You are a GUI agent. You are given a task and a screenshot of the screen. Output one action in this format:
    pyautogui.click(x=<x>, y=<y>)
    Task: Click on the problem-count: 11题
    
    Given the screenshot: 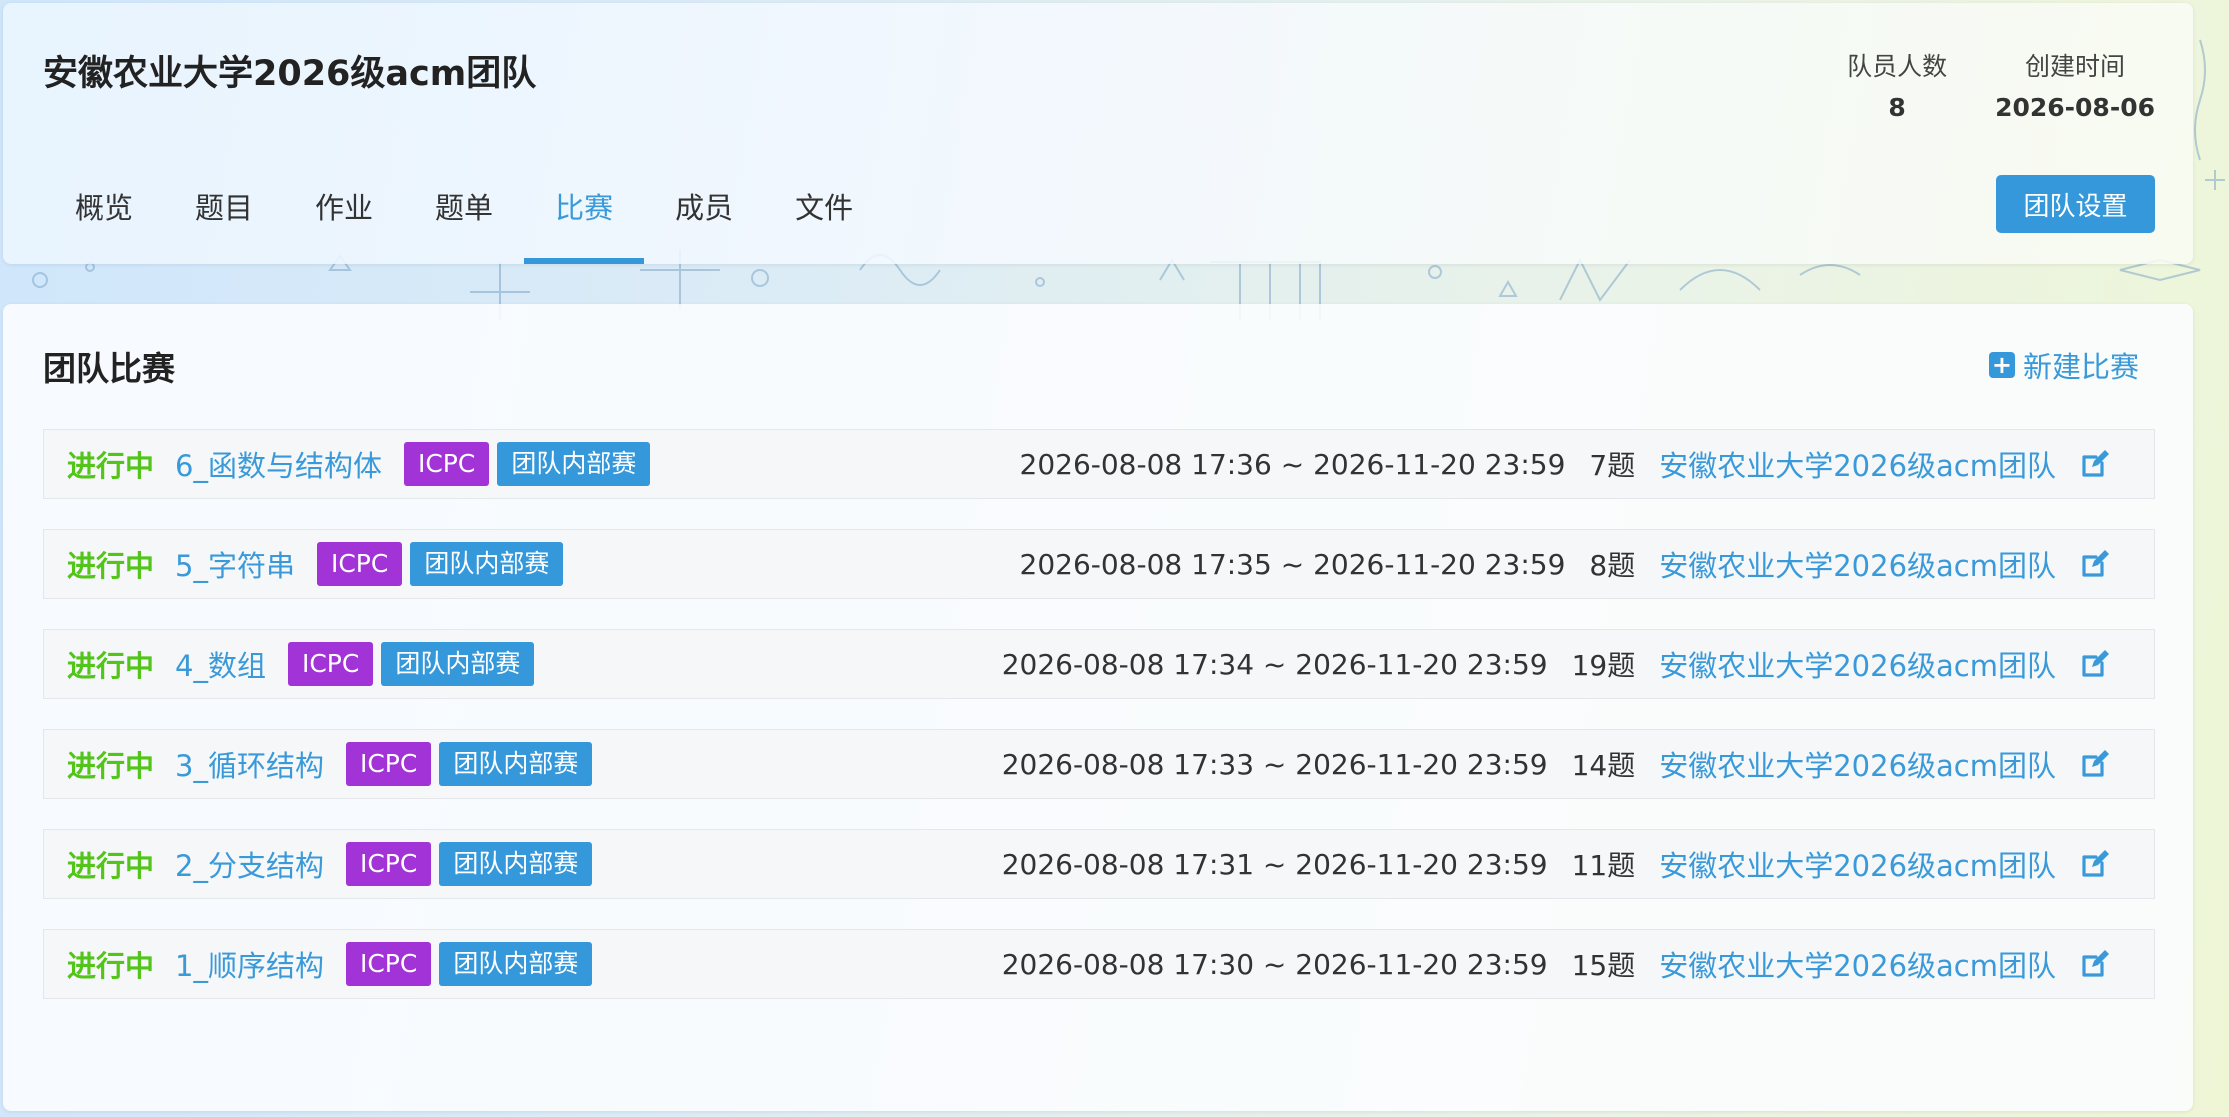 What is the action you would take?
    pyautogui.click(x=1603, y=865)
    